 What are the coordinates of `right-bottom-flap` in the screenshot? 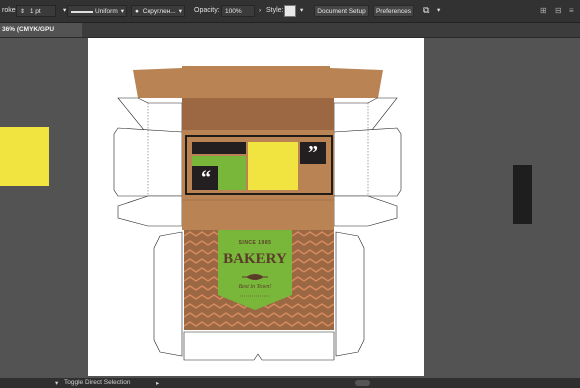 It's located at (350, 294).